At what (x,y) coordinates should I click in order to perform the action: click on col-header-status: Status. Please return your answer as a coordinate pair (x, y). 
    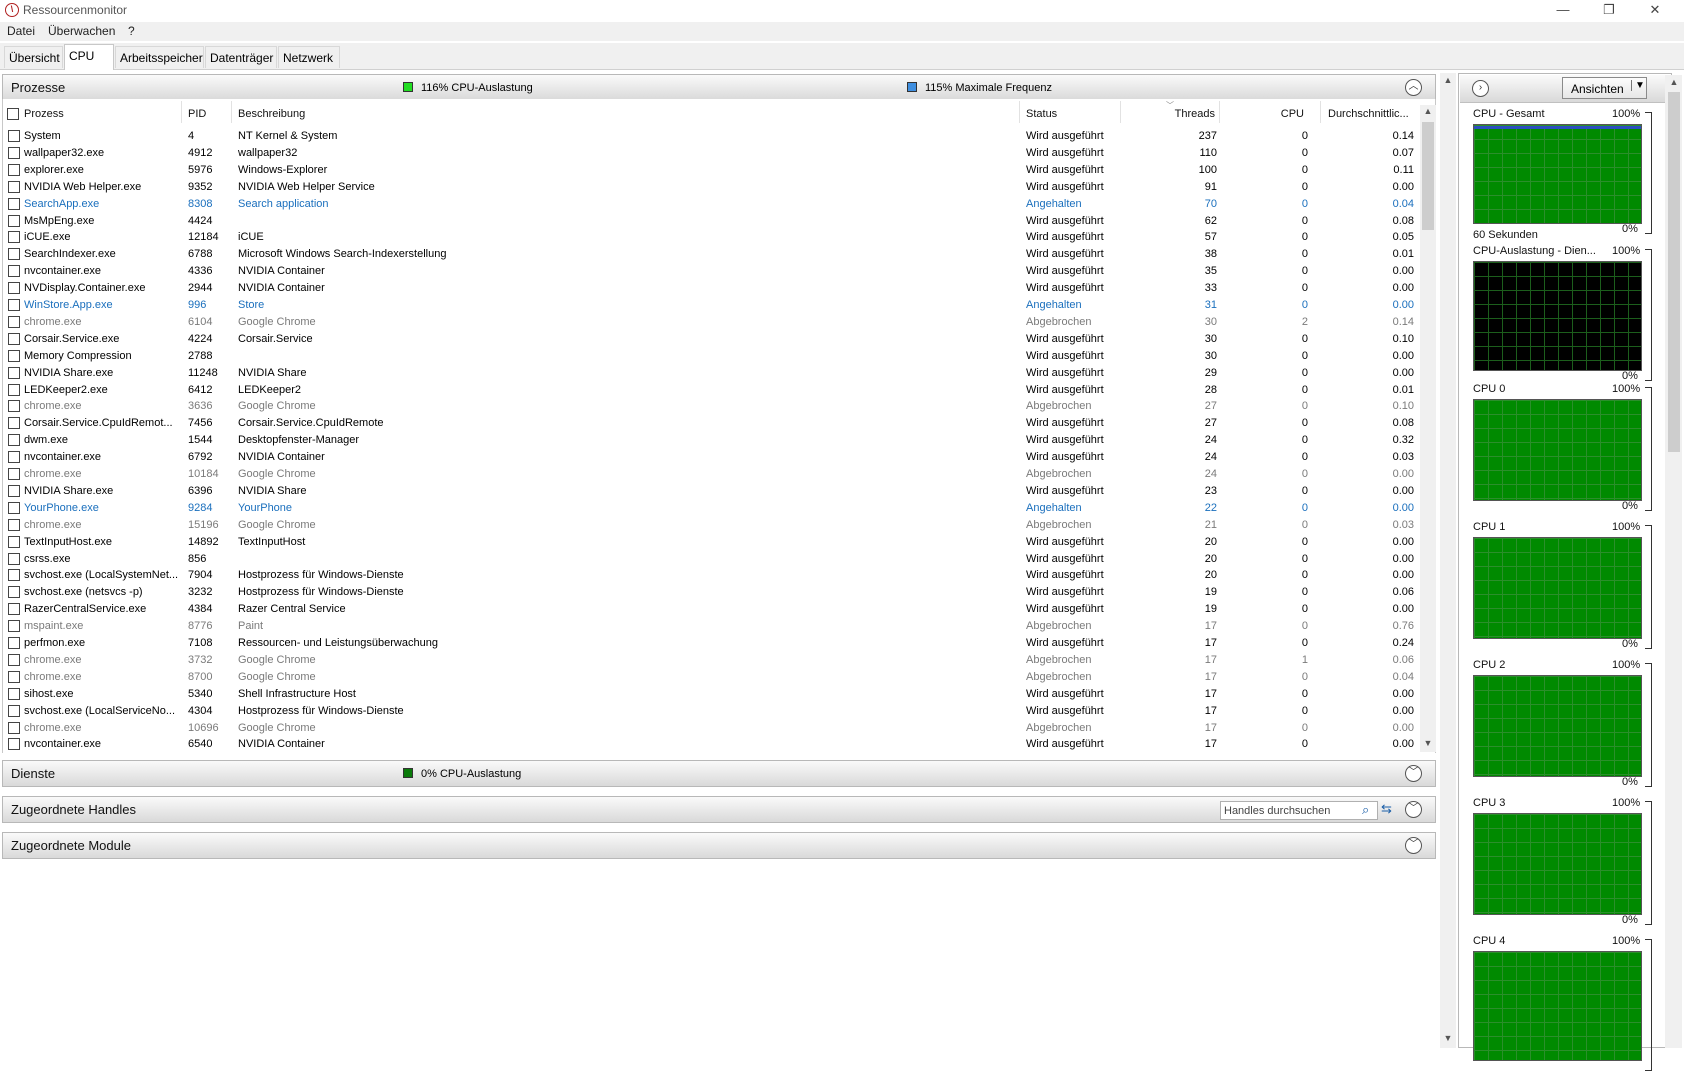
    Looking at the image, I should click on (1041, 114).